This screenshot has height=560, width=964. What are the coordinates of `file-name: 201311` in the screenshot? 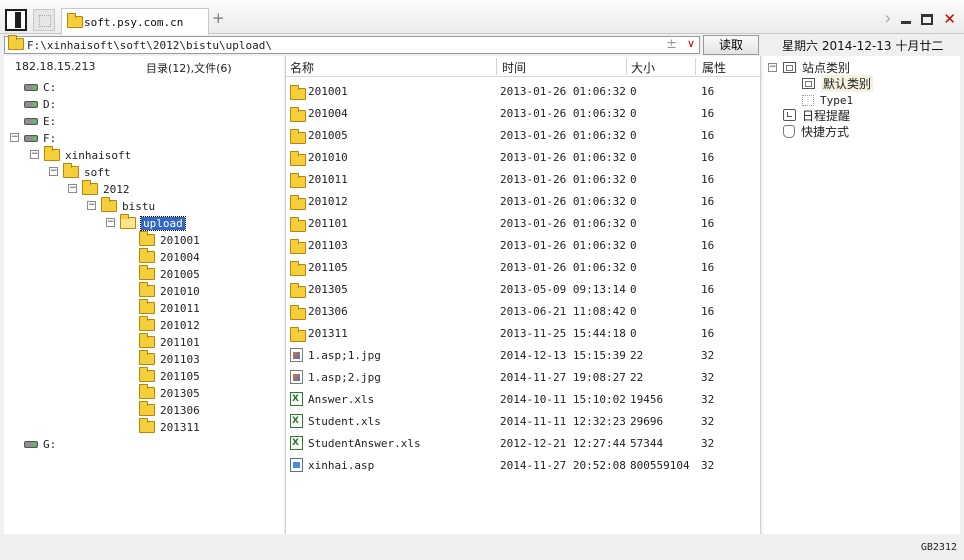 It's located at (328, 333).